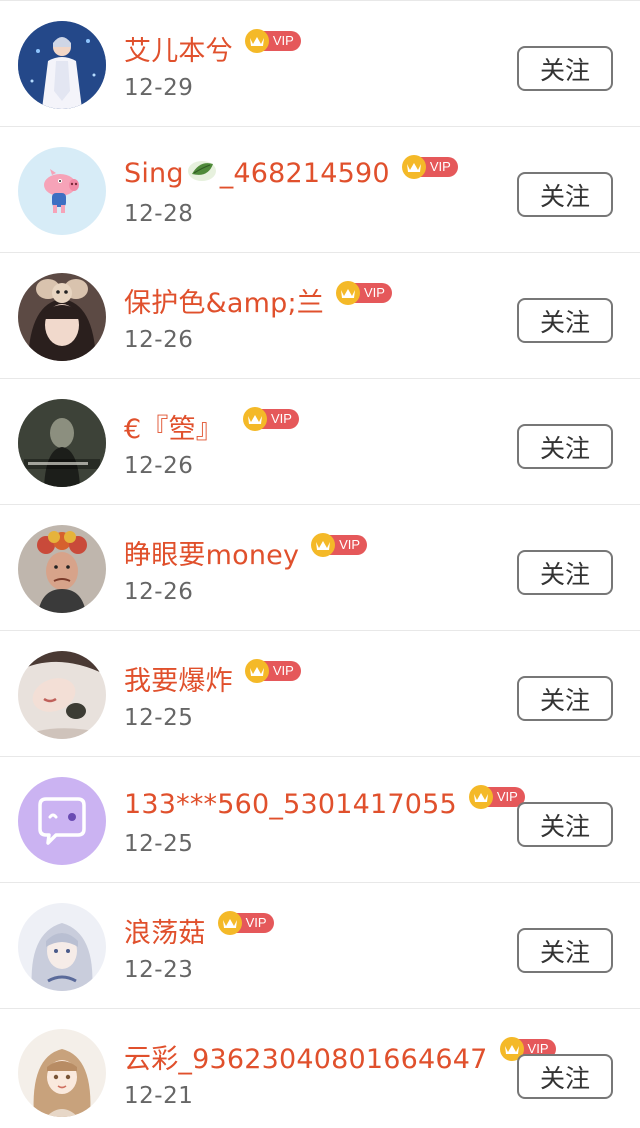  Describe the element at coordinates (290, 804) in the screenshot. I see `username: 133***560_5301417055` at that location.